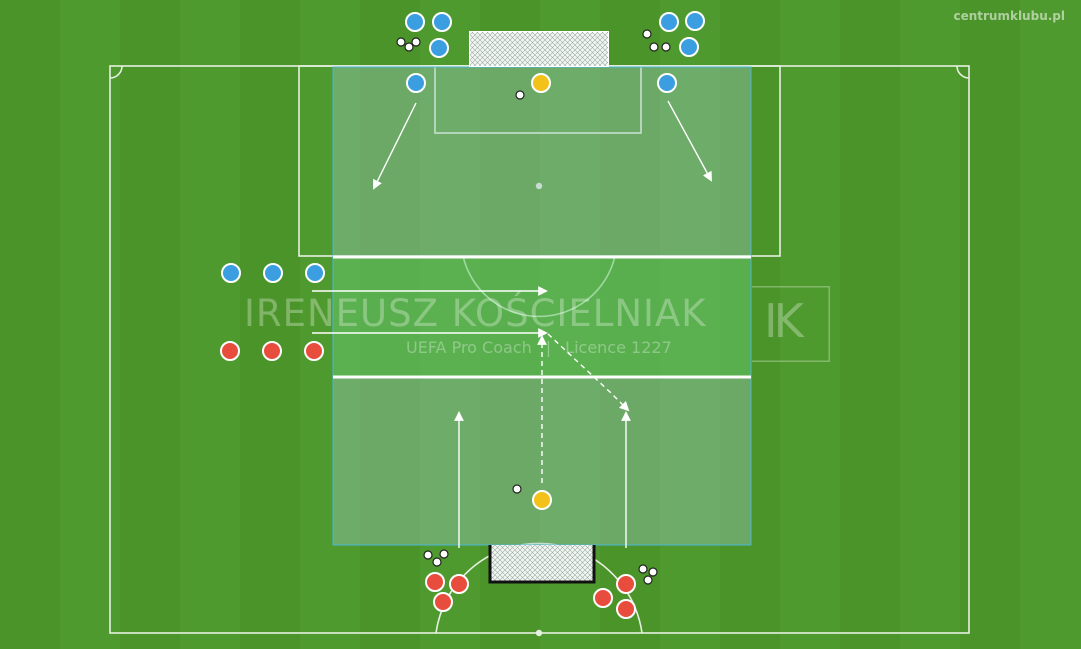 The image size is (1081, 649). What do you see at coordinates (542, 162) in the screenshot?
I see `zone-top` at bounding box center [542, 162].